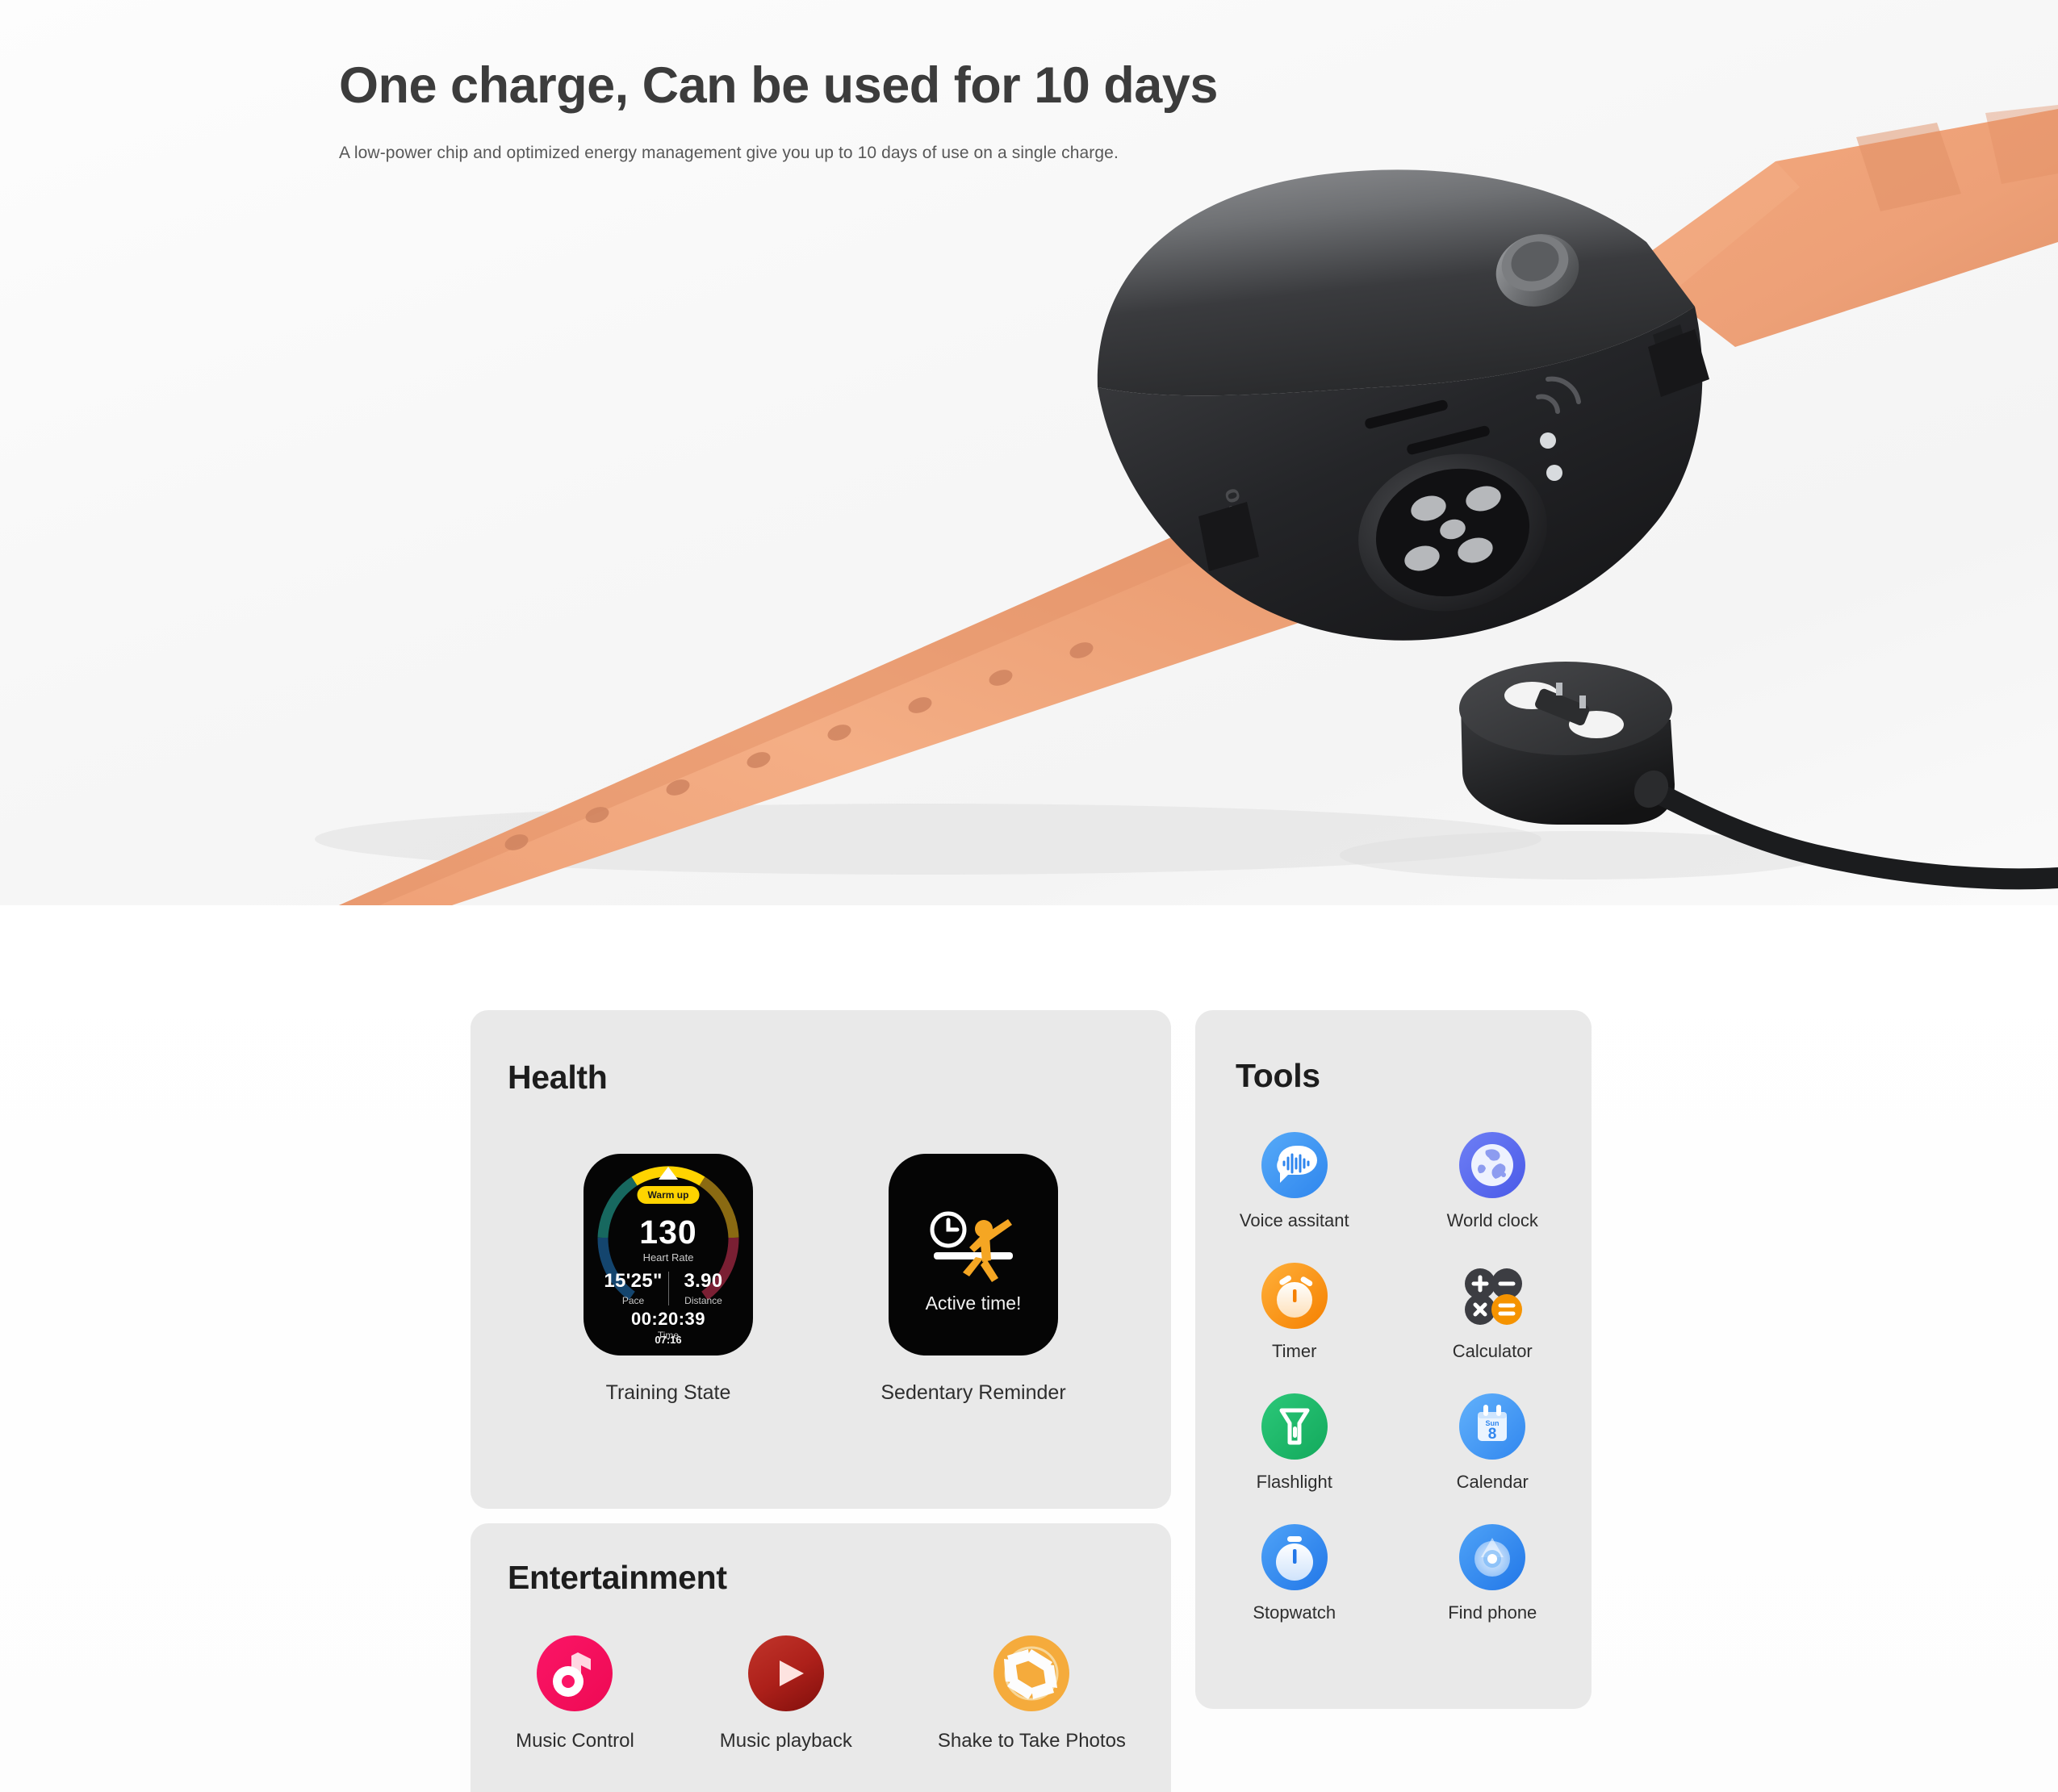 The image size is (2058, 1792). I want to click on entertainment-item-music-control: Music Control, so click(575, 1693).